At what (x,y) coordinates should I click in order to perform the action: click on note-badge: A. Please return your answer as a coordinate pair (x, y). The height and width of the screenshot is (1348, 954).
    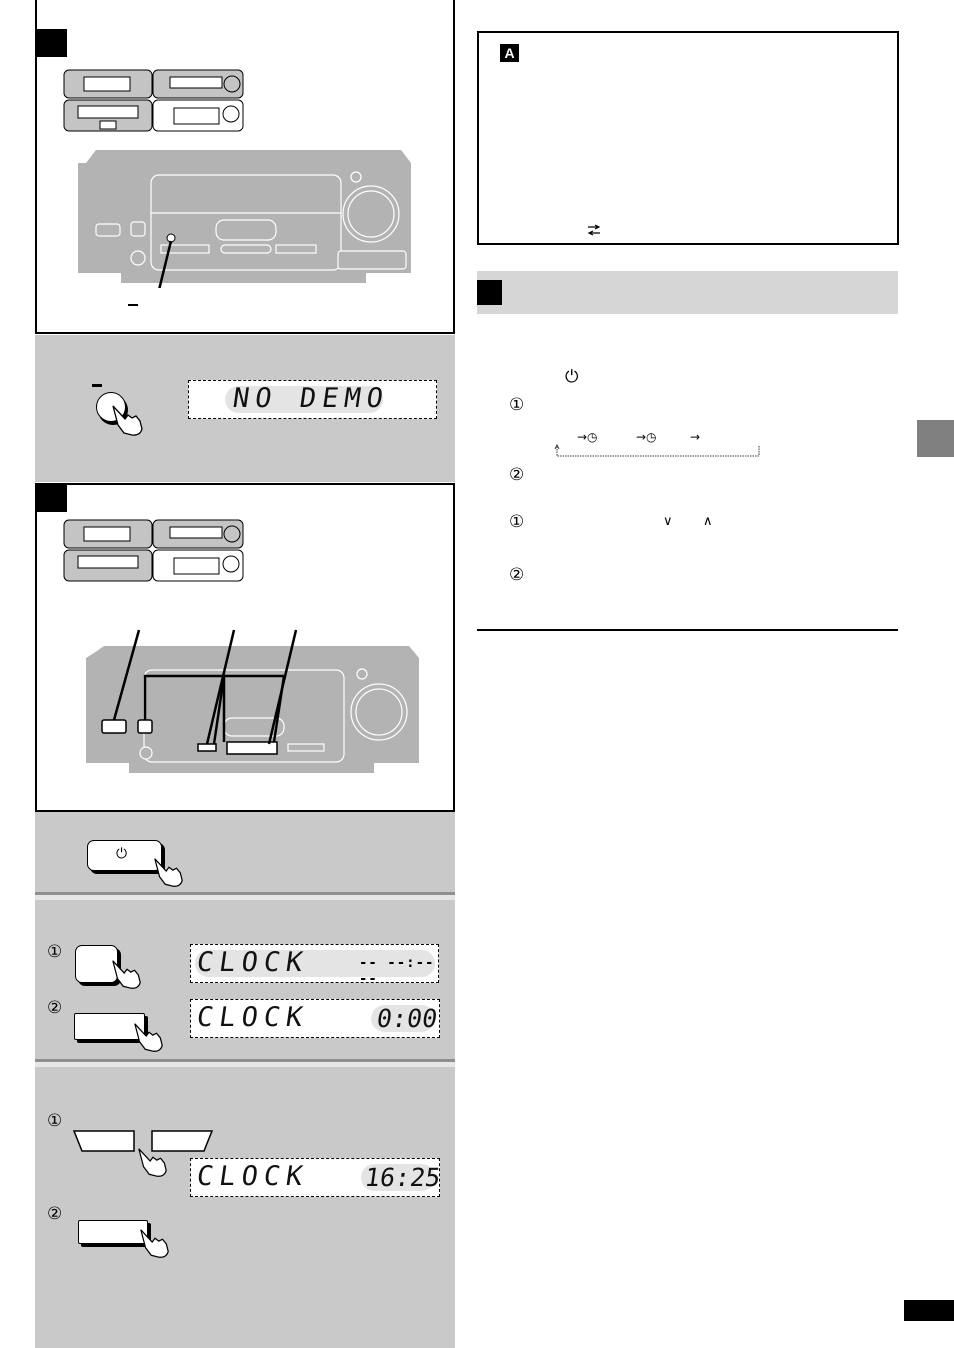
    Looking at the image, I should click on (509, 53).